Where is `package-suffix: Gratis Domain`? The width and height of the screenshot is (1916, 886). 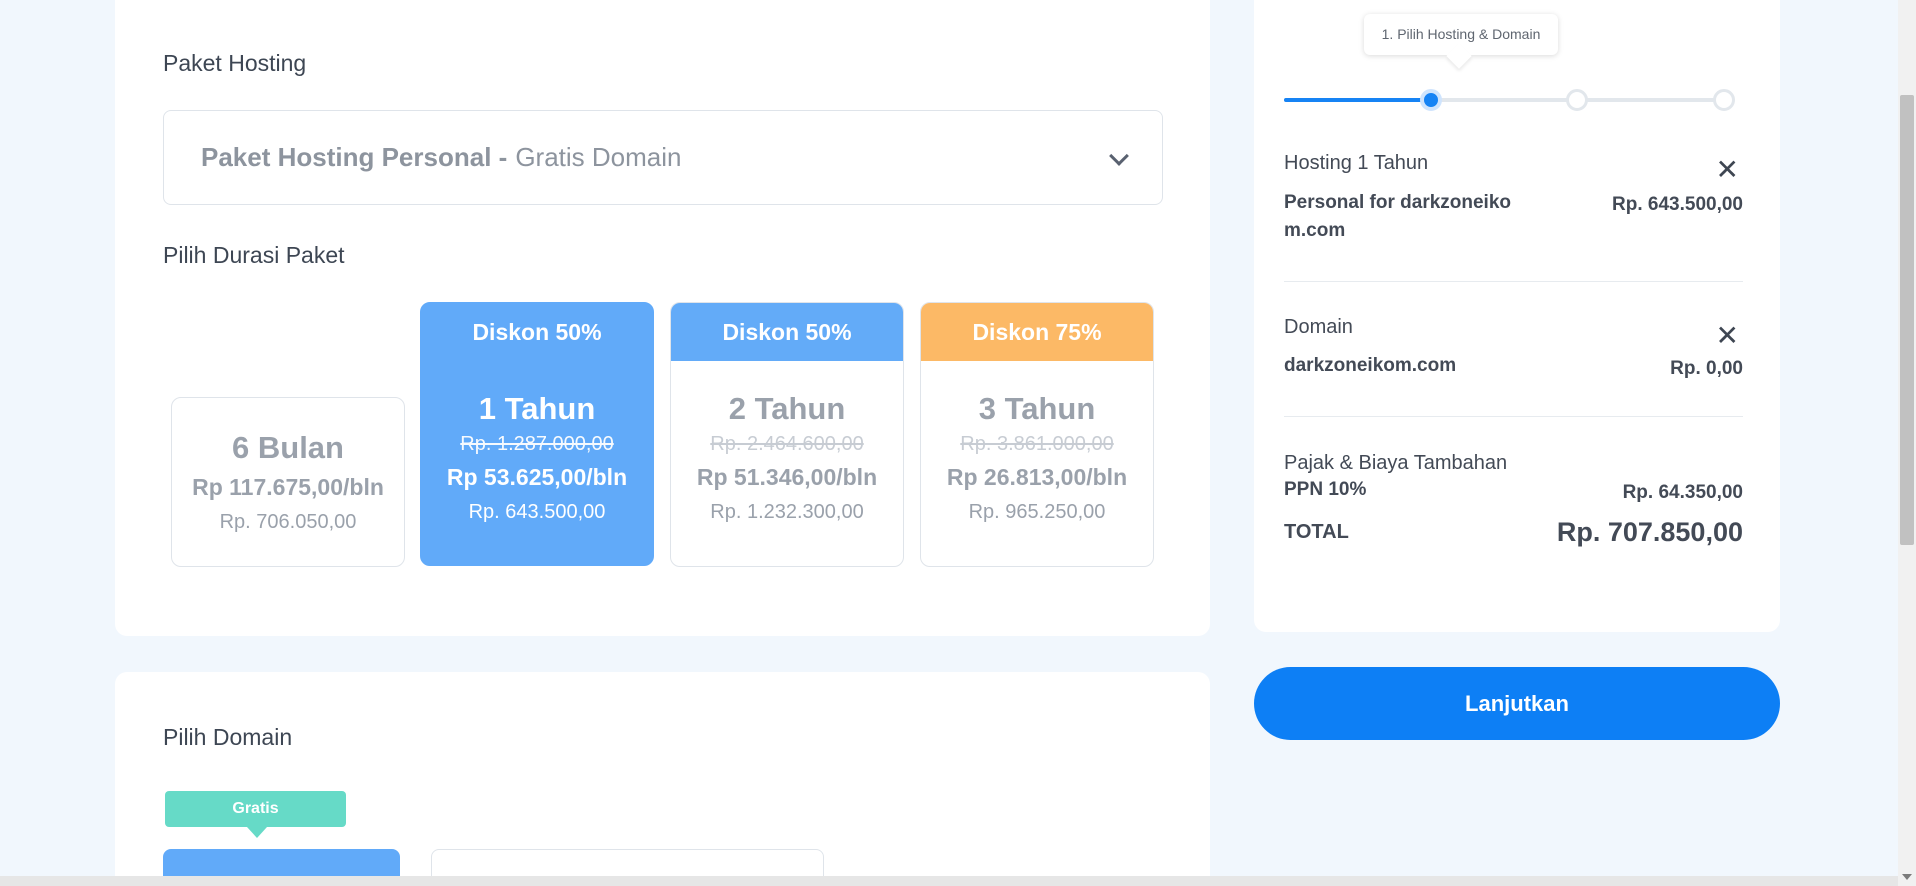
package-suffix: Gratis Domain is located at coordinates (598, 157).